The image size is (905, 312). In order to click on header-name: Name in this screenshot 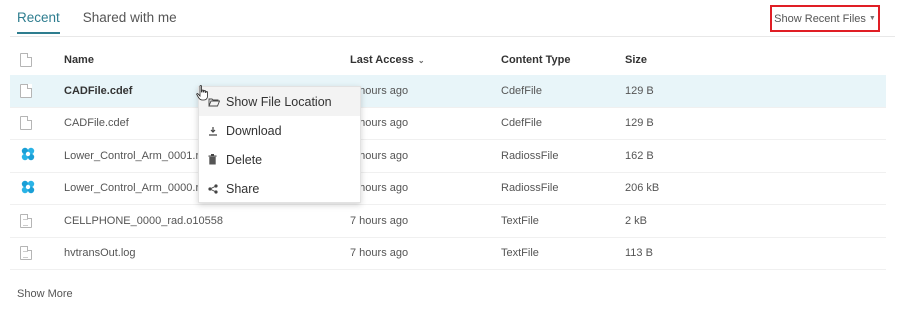, I will do `click(207, 59)`.